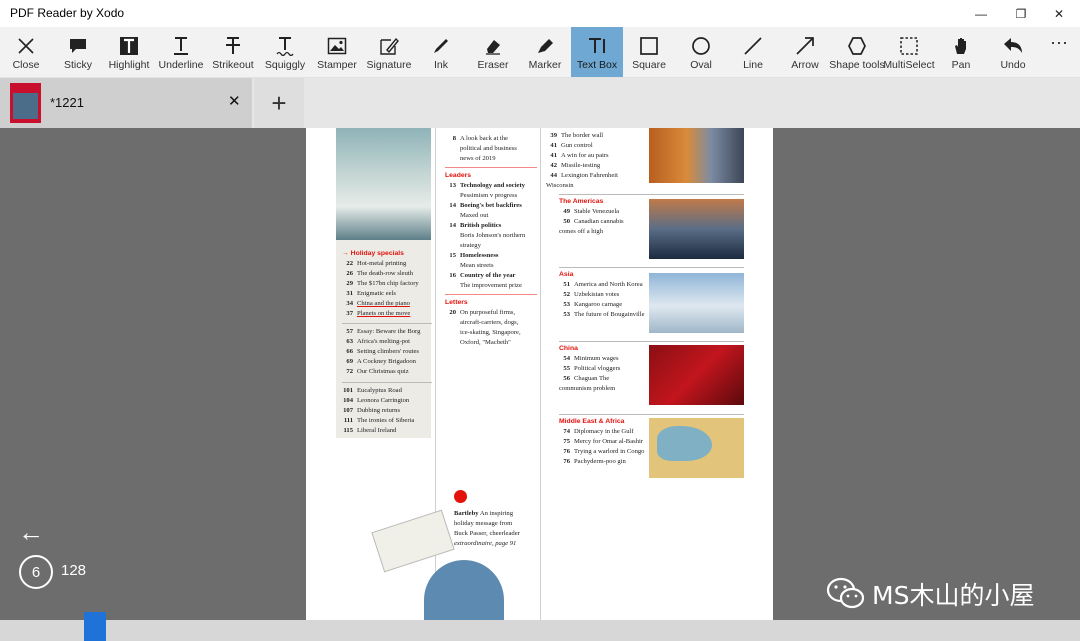 The height and width of the screenshot is (641, 1080). What do you see at coordinates (566, 358) in the screenshot?
I see `toc-page-number: 54` at bounding box center [566, 358].